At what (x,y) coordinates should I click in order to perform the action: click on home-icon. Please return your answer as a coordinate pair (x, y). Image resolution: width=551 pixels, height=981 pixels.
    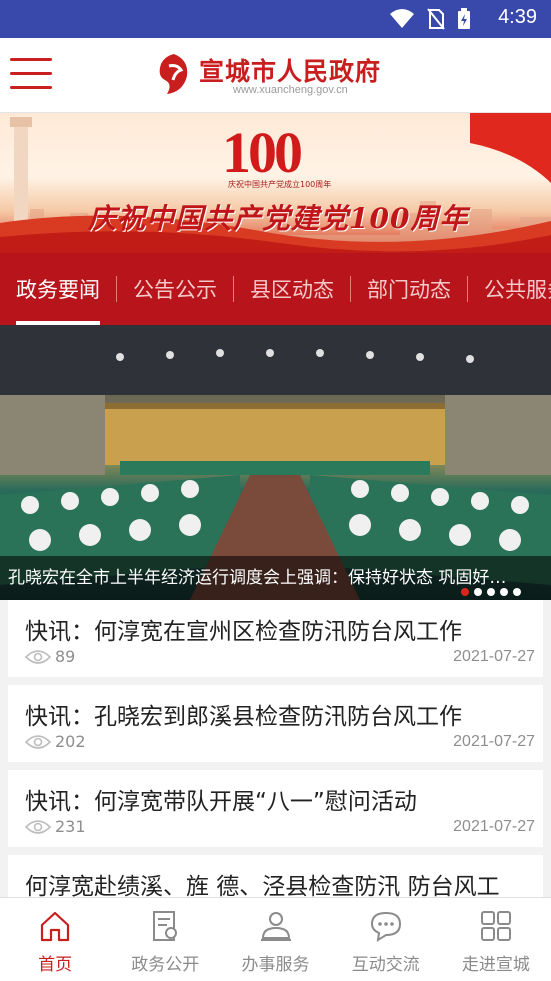
    Looking at the image, I should click on (55, 926).